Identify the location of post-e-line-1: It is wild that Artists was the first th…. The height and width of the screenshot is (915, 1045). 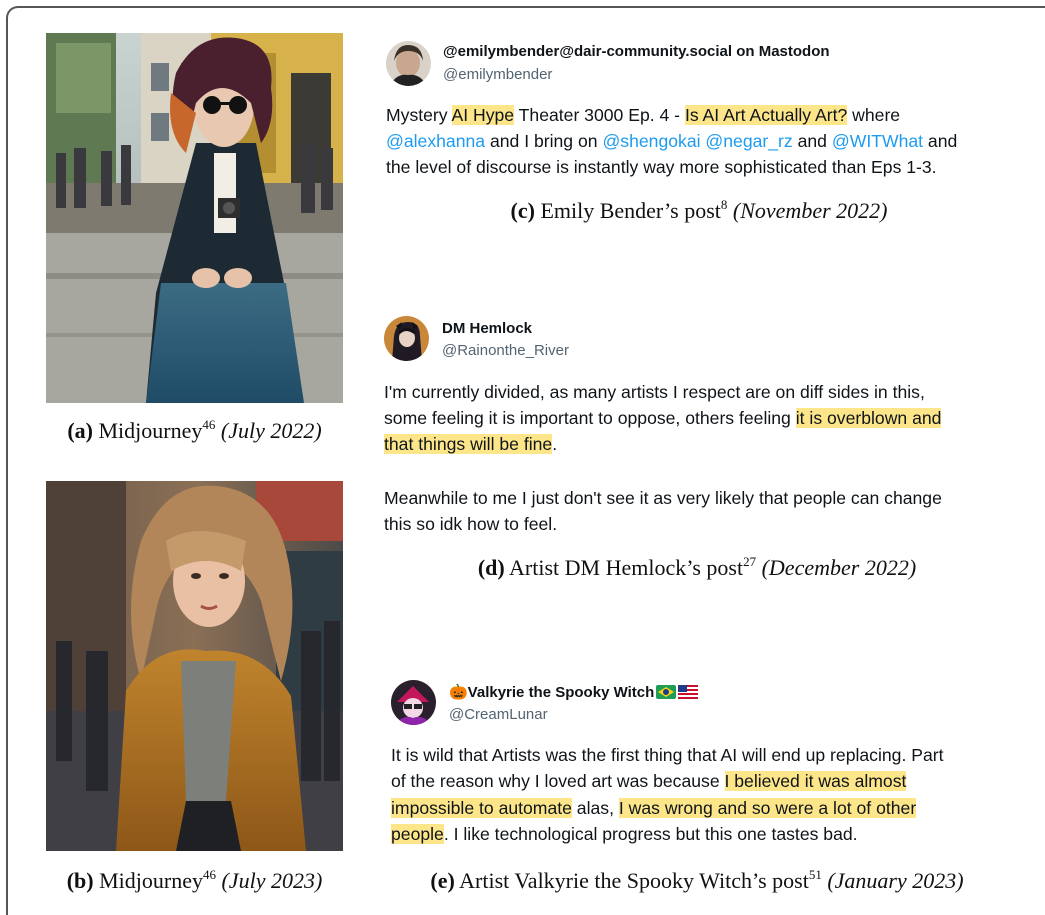
(667, 755).